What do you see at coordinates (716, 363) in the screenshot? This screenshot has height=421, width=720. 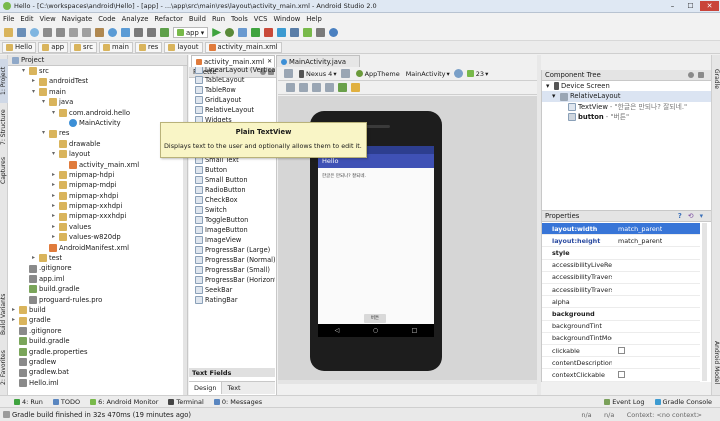 I see `tool-tab-android-model: Android Model` at bounding box center [716, 363].